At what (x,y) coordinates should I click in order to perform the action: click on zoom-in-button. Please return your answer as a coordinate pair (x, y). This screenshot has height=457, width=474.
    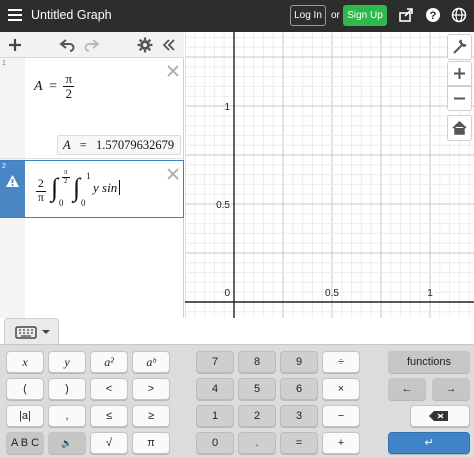
    Looking at the image, I should click on (459, 73).